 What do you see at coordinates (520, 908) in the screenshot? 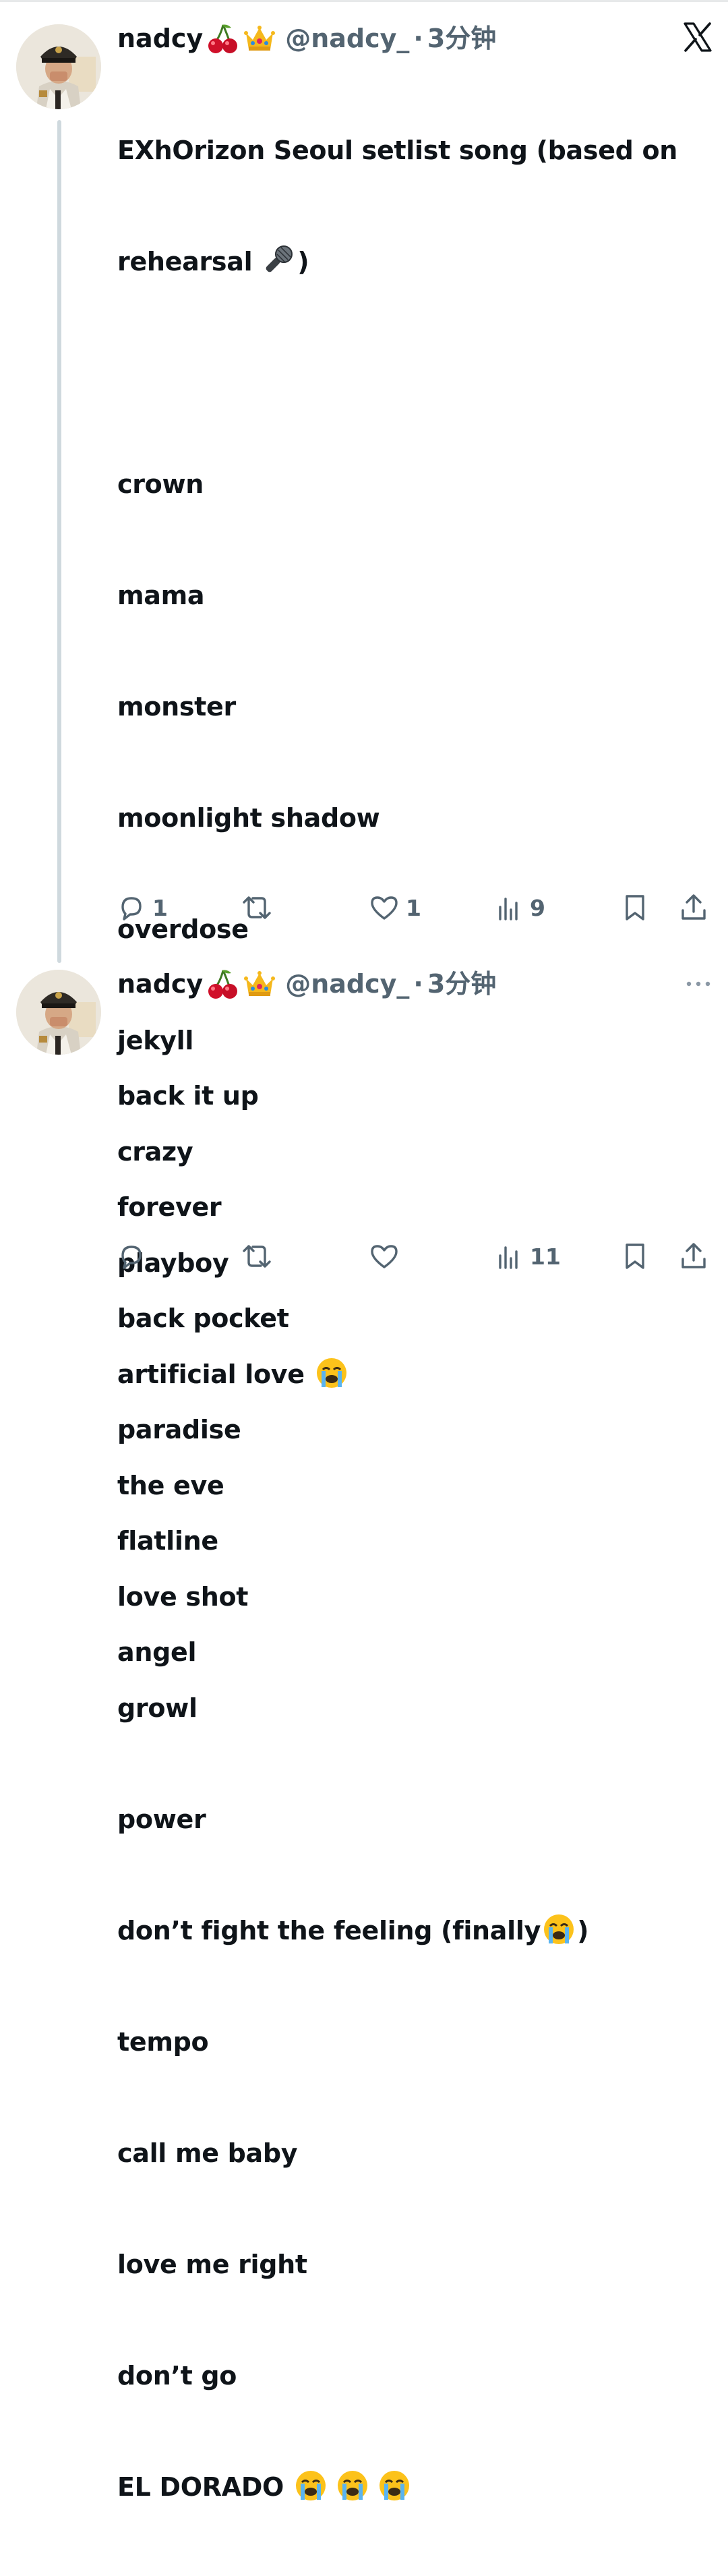
I see `views-button: 9` at bounding box center [520, 908].